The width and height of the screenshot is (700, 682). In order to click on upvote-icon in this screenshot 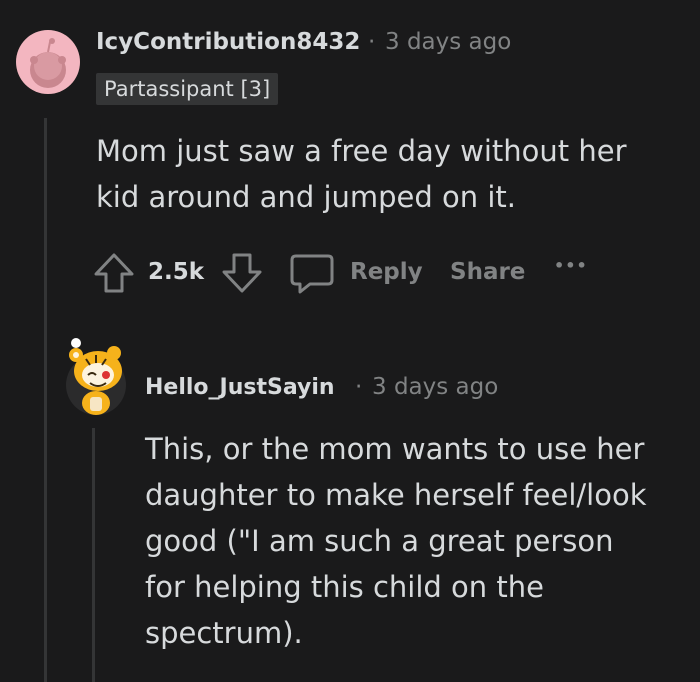, I will do `click(114, 275)`.